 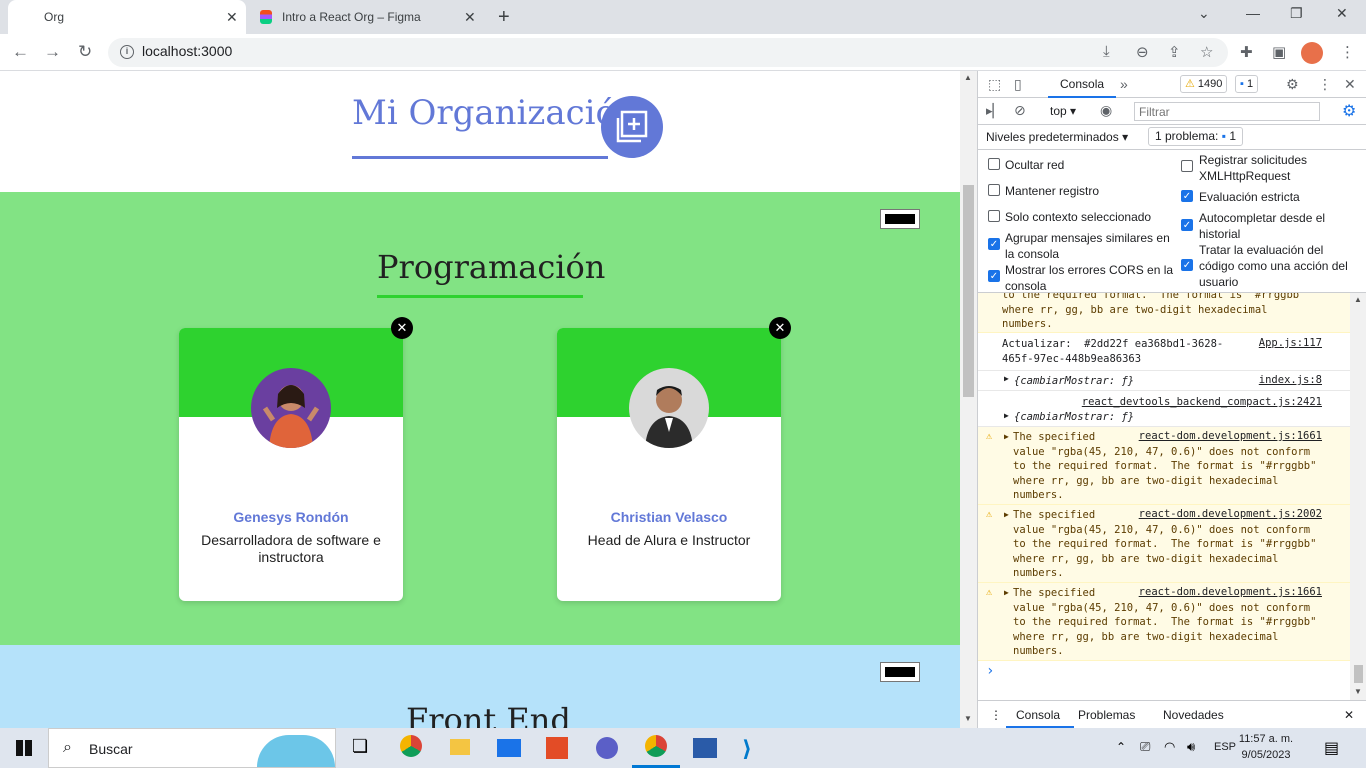 What do you see at coordinates (1124, 84) in the screenshot?
I see `more-tabs-icon: »` at bounding box center [1124, 84].